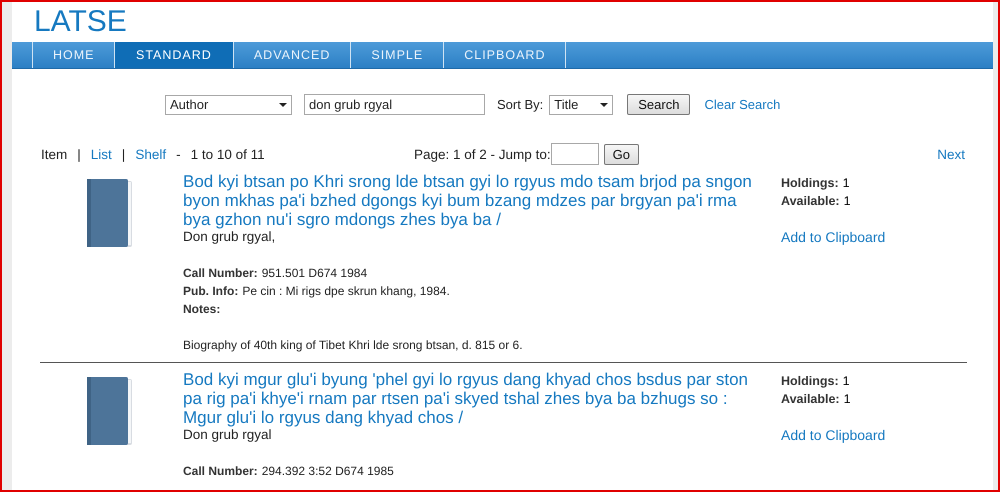  What do you see at coordinates (581, 104) in the screenshot?
I see `sort-select: Title` at bounding box center [581, 104].